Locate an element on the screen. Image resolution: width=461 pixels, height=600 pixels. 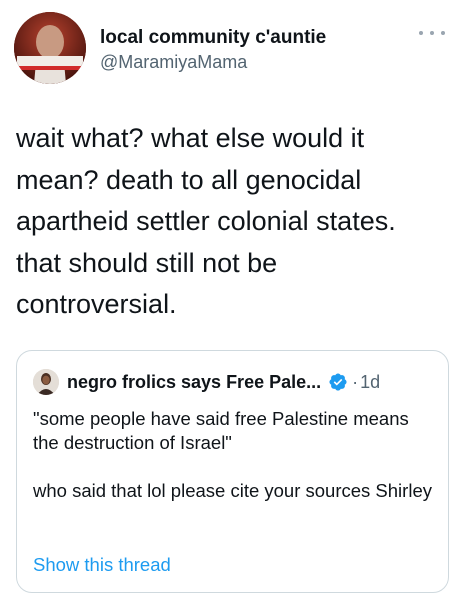
tweet-text-line: apartheid settler colonial states. is located at coordinates (206, 221).